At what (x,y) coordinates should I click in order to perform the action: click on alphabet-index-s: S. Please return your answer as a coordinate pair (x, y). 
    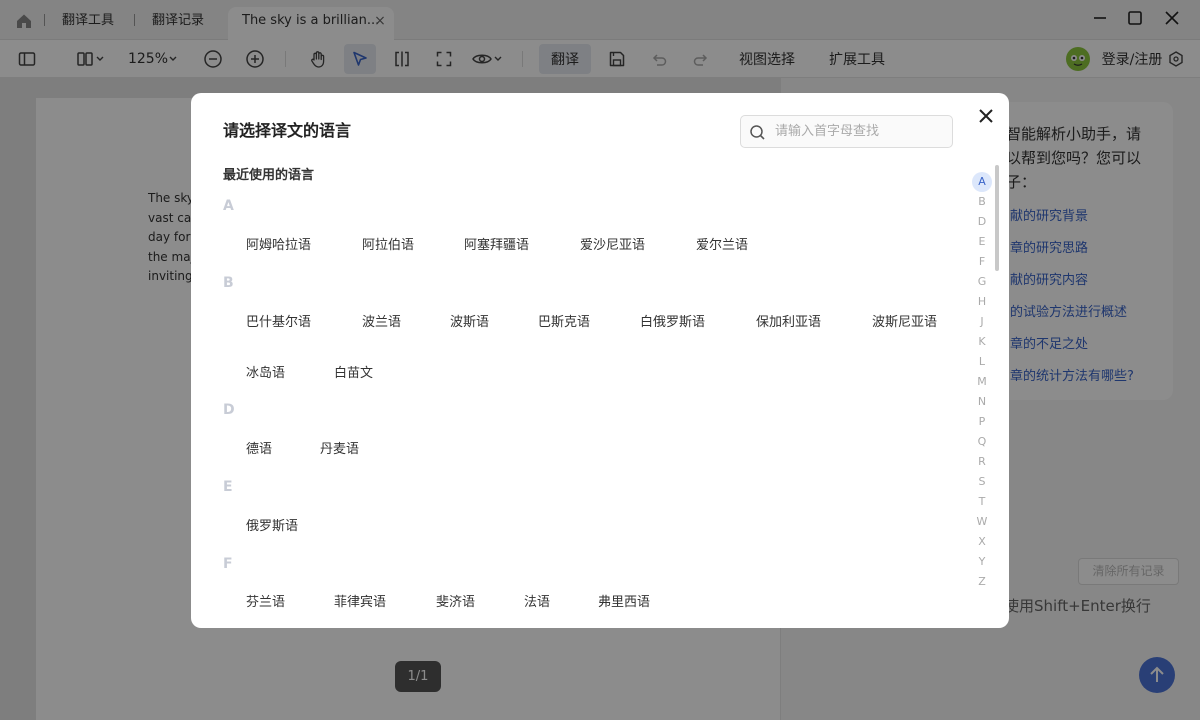
    Looking at the image, I should click on (982, 482).